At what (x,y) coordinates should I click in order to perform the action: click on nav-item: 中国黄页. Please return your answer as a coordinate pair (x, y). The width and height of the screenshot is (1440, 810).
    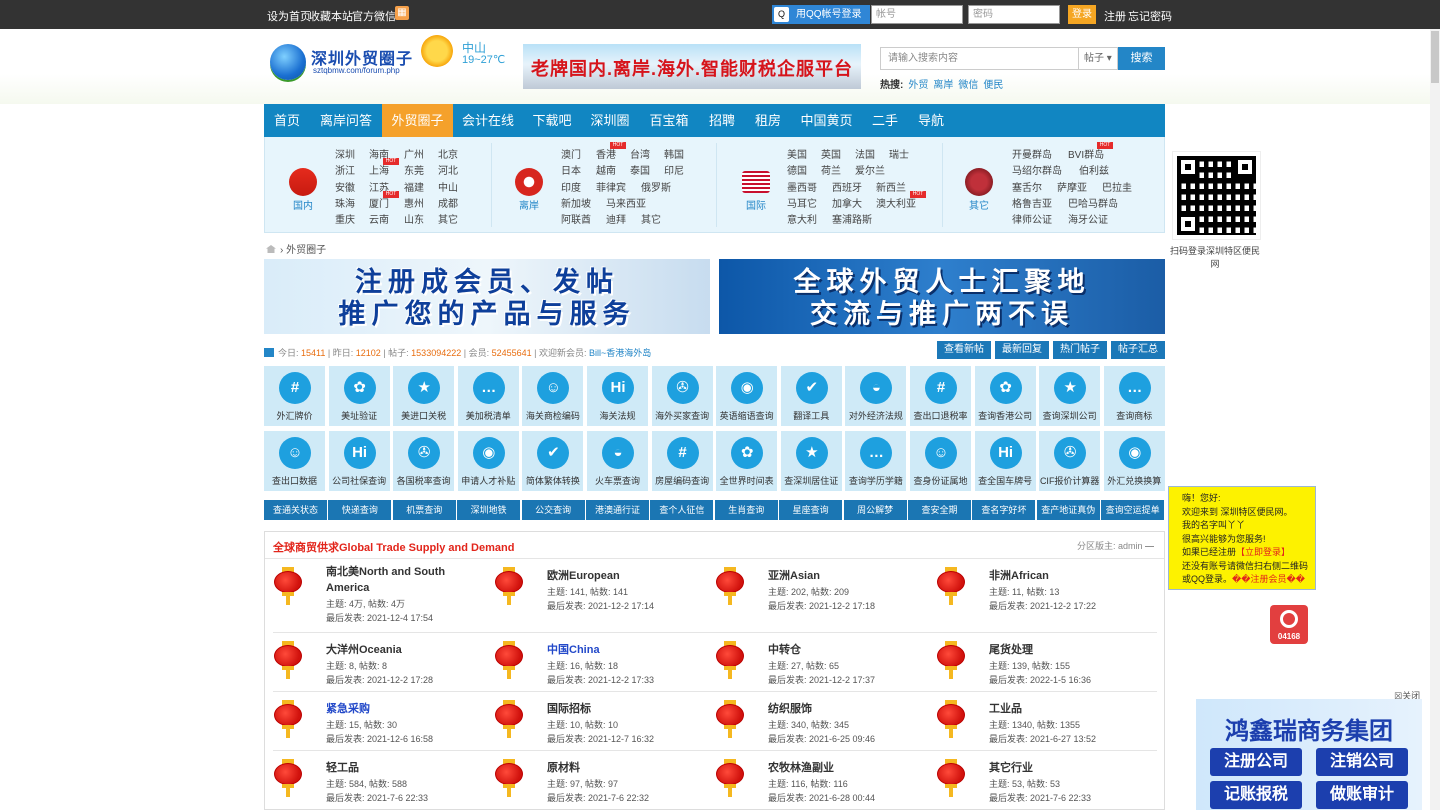
    Looking at the image, I should click on (826, 120).